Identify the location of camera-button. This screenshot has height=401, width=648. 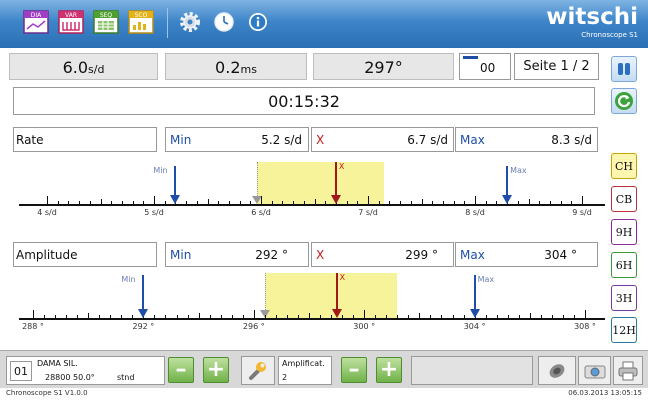
(594, 370).